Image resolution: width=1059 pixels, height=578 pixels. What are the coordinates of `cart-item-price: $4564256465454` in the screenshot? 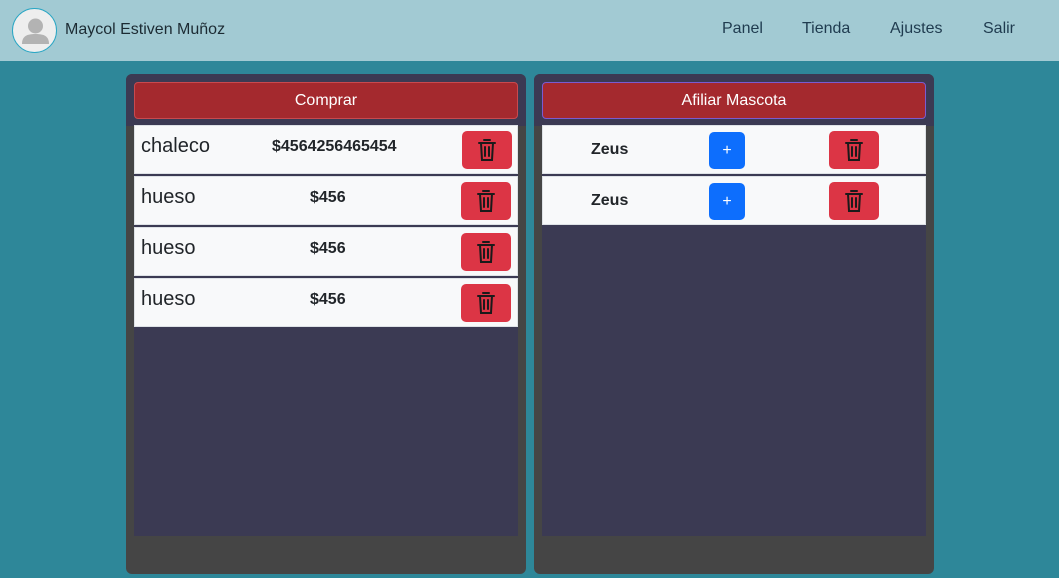 It's located at (334, 146).